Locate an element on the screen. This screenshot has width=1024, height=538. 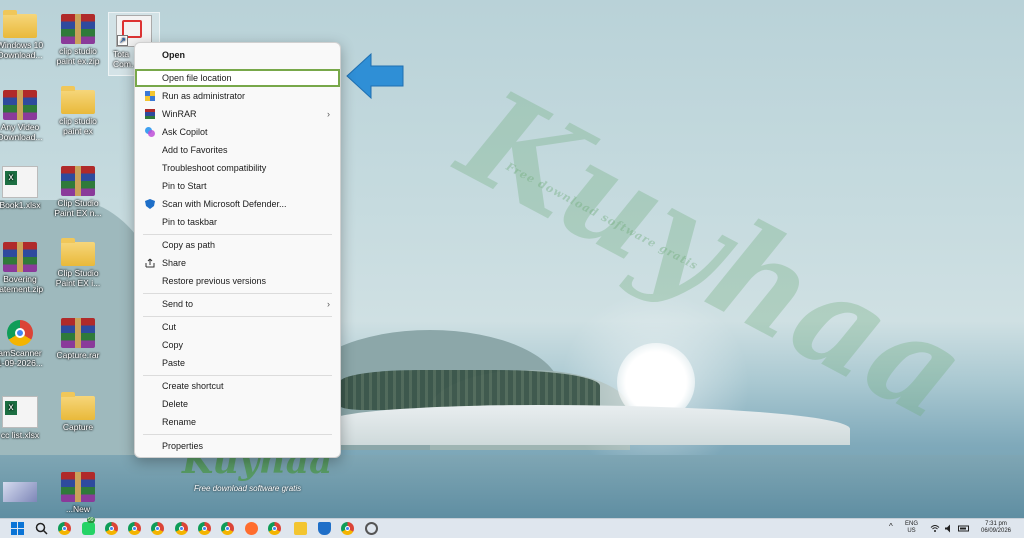
menu-item-restore-previous-versions: Restore previous versions is located at coordinates (237, 281).